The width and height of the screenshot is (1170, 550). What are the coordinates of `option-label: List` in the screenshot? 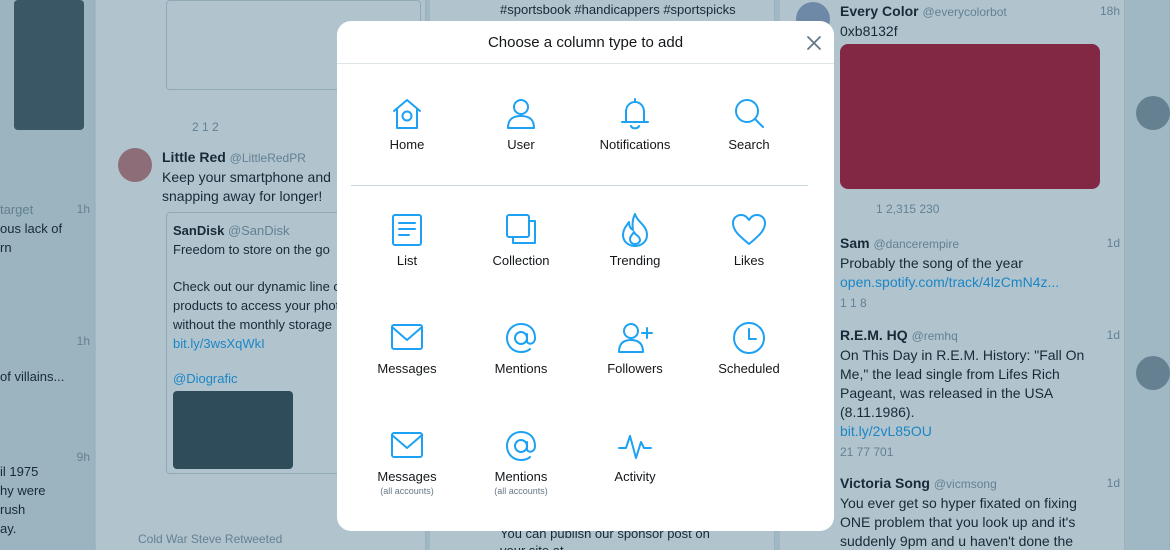 It's located at (407, 260).